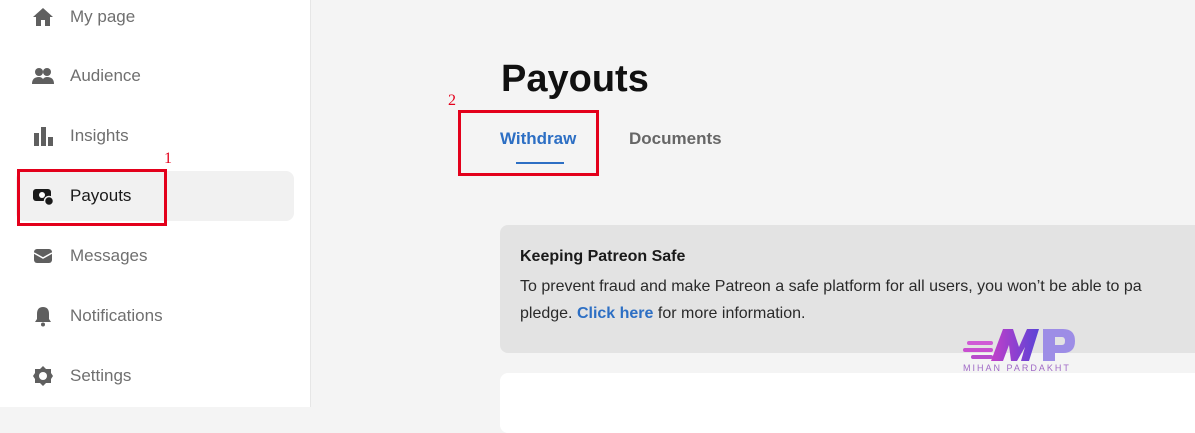 Image resolution: width=1195 pixels, height=433 pixels. I want to click on notice-line-2-start: pledge., so click(548, 313).